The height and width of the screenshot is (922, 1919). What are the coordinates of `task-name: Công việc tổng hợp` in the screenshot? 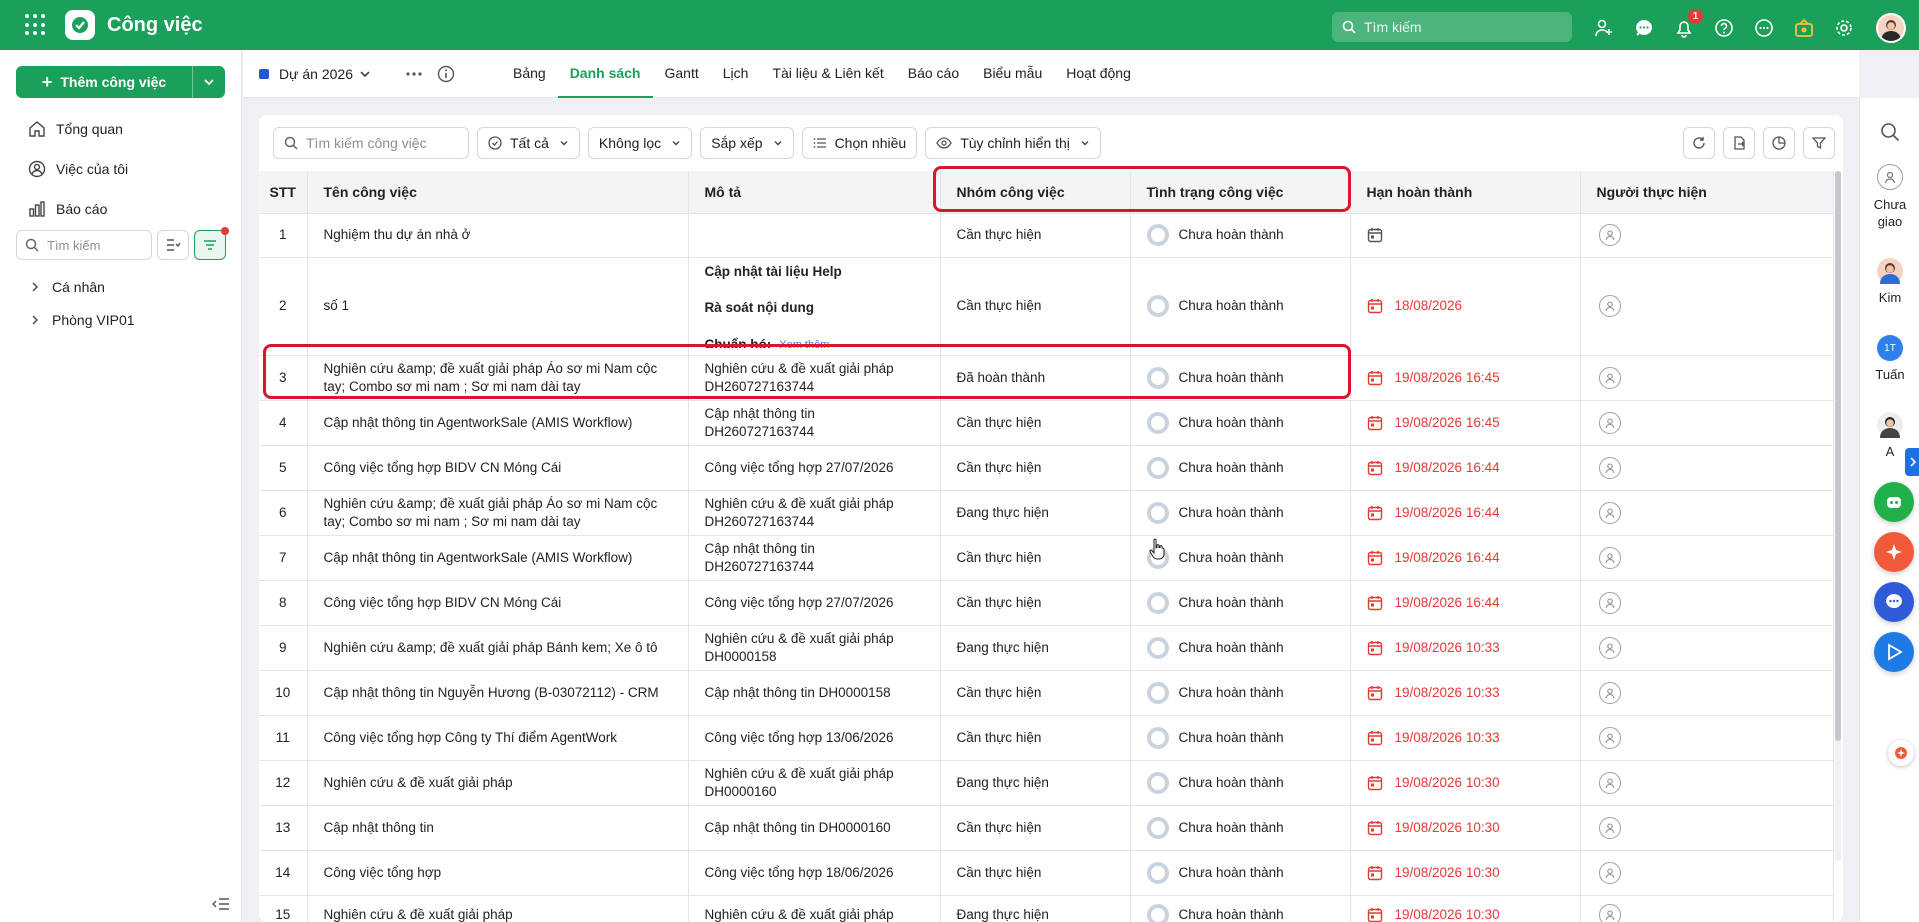 It's located at (383, 872).